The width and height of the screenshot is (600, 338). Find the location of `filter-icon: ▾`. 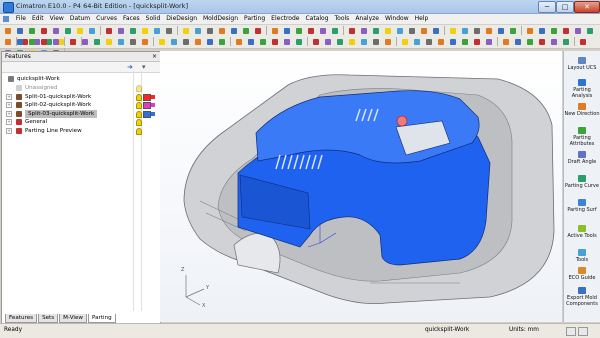

filter-icon: ▾ is located at coordinates (144, 67).